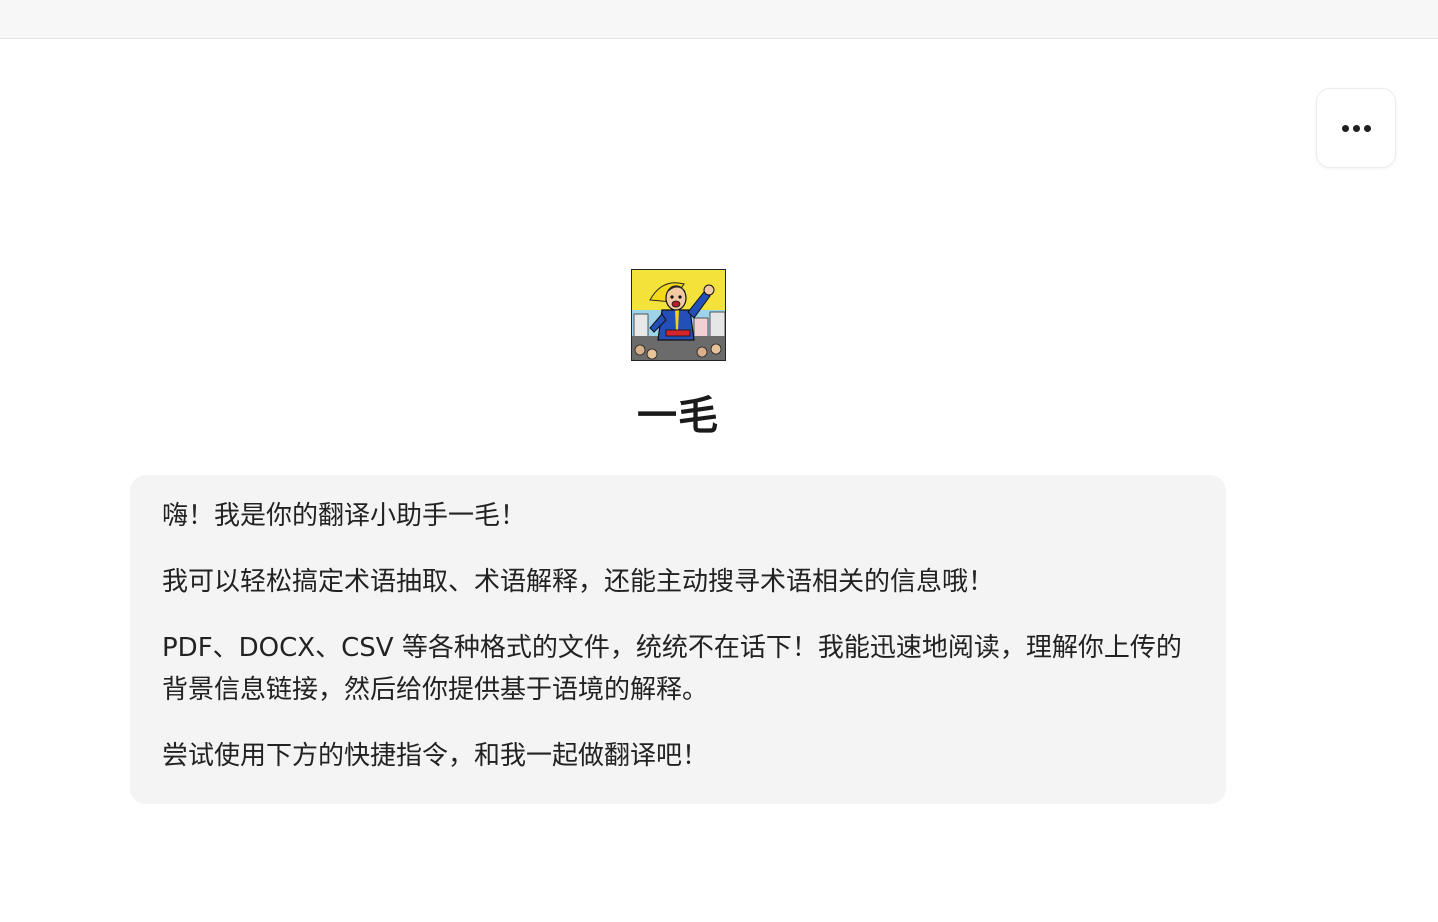  I want to click on bot-name: 一毛, so click(678, 416).